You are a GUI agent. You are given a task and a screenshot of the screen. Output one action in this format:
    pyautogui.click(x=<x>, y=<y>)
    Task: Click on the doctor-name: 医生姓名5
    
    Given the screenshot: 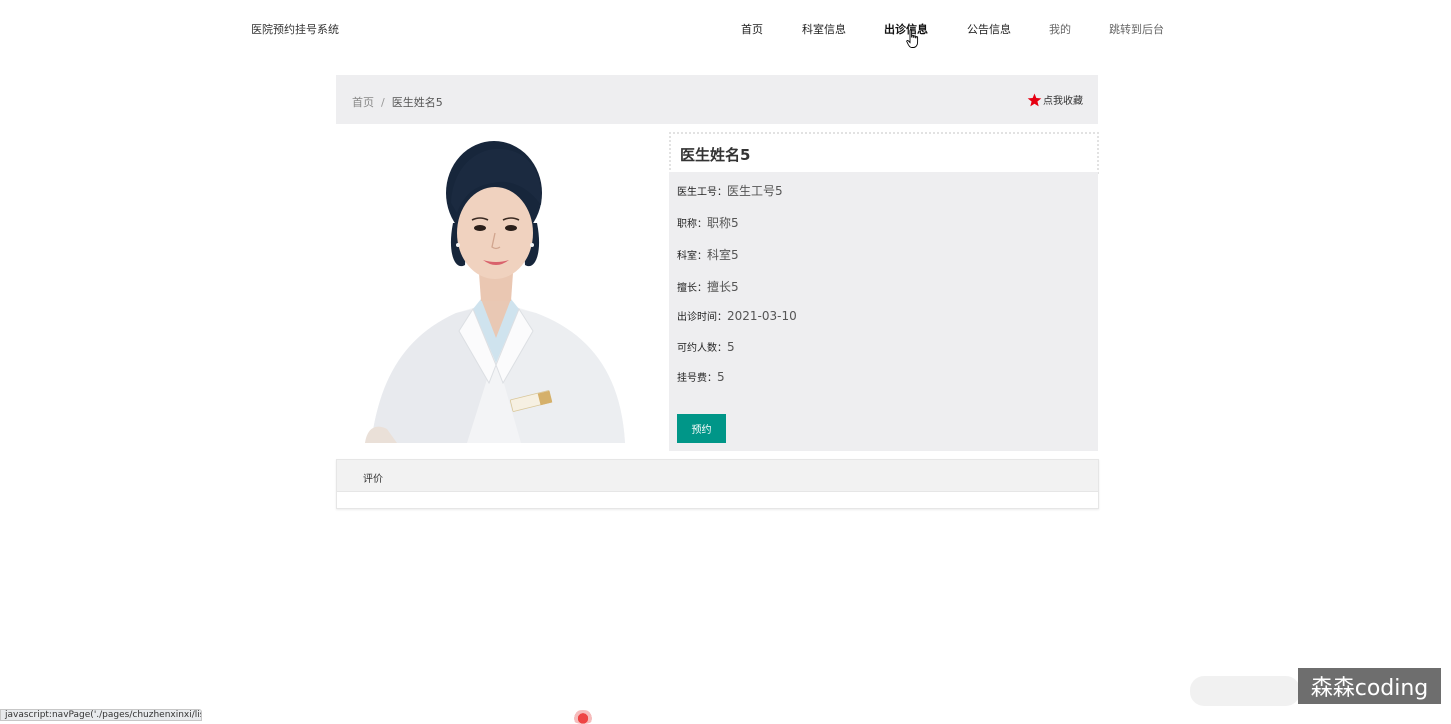 What is the action you would take?
    pyautogui.click(x=715, y=155)
    